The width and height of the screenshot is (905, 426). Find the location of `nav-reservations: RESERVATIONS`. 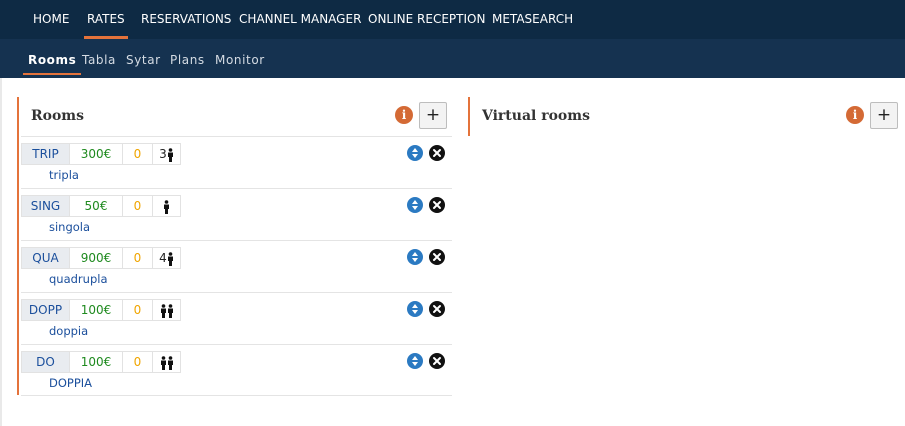

nav-reservations: RESERVATIONS is located at coordinates (186, 19).